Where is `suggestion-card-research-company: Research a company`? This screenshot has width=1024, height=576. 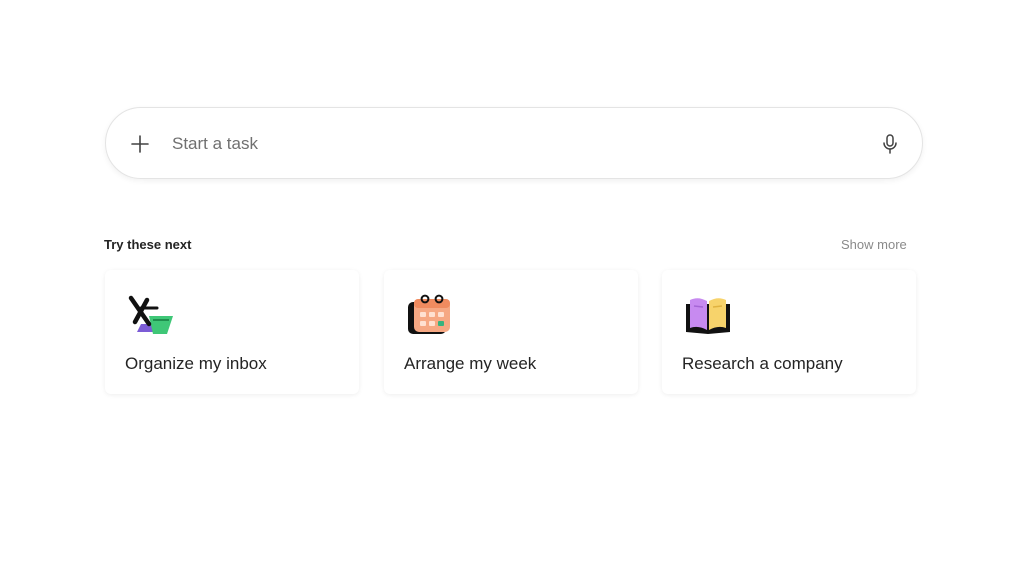
suggestion-card-research-company: Research a company is located at coordinates (789, 332).